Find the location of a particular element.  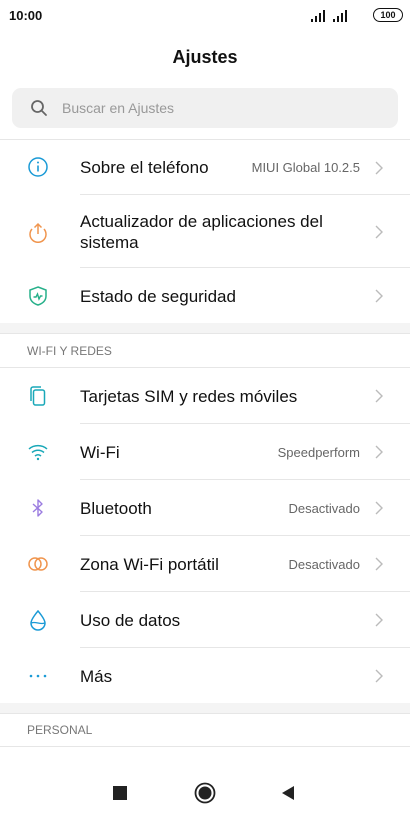

home-button is located at coordinates (205, 792).